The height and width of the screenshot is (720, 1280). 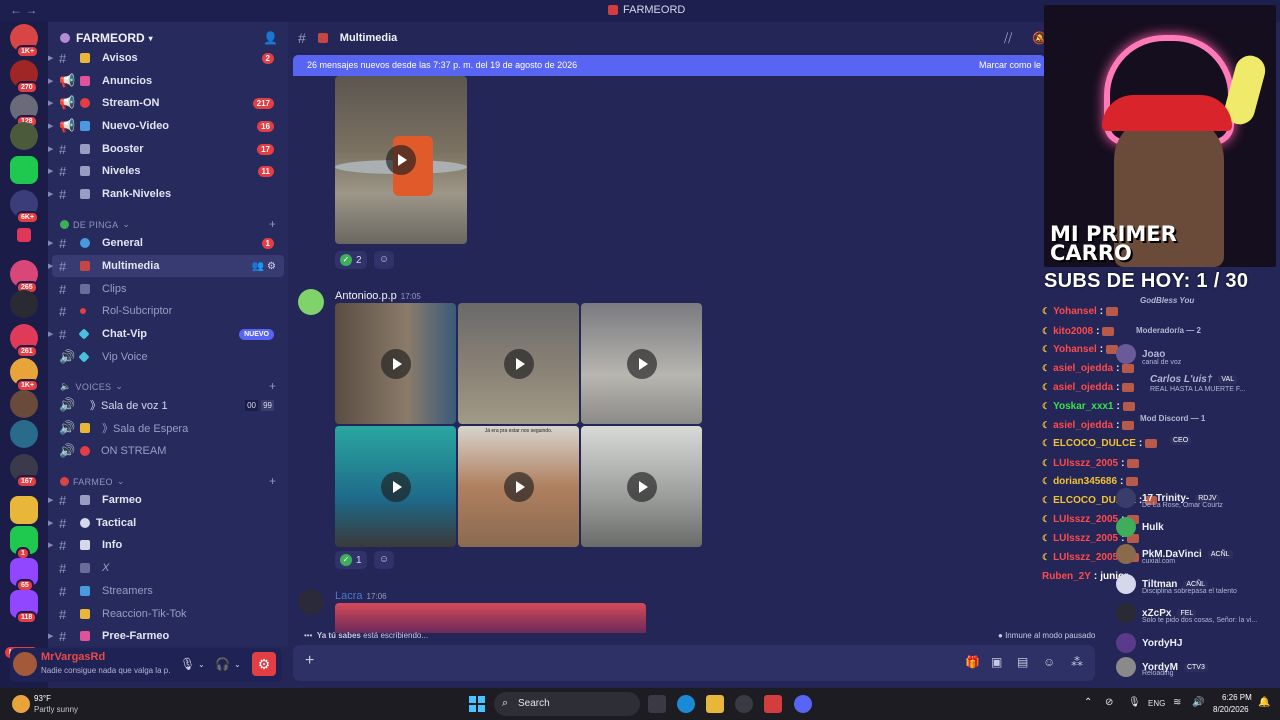 What do you see at coordinates (168, 545) in the screenshot?
I see `channel-info: ▶ # Info` at bounding box center [168, 545].